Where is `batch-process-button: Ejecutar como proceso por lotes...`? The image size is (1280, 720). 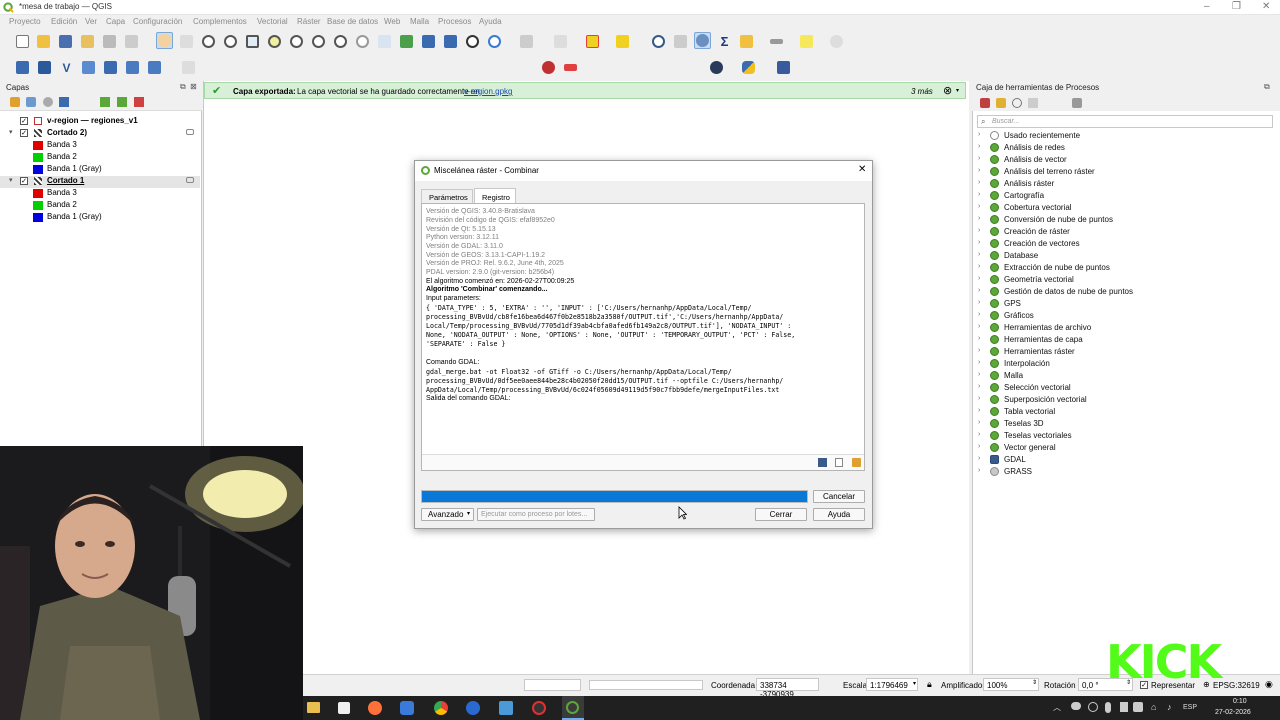
batch-process-button: Ejecutar como proceso por lotes... is located at coordinates (536, 514).